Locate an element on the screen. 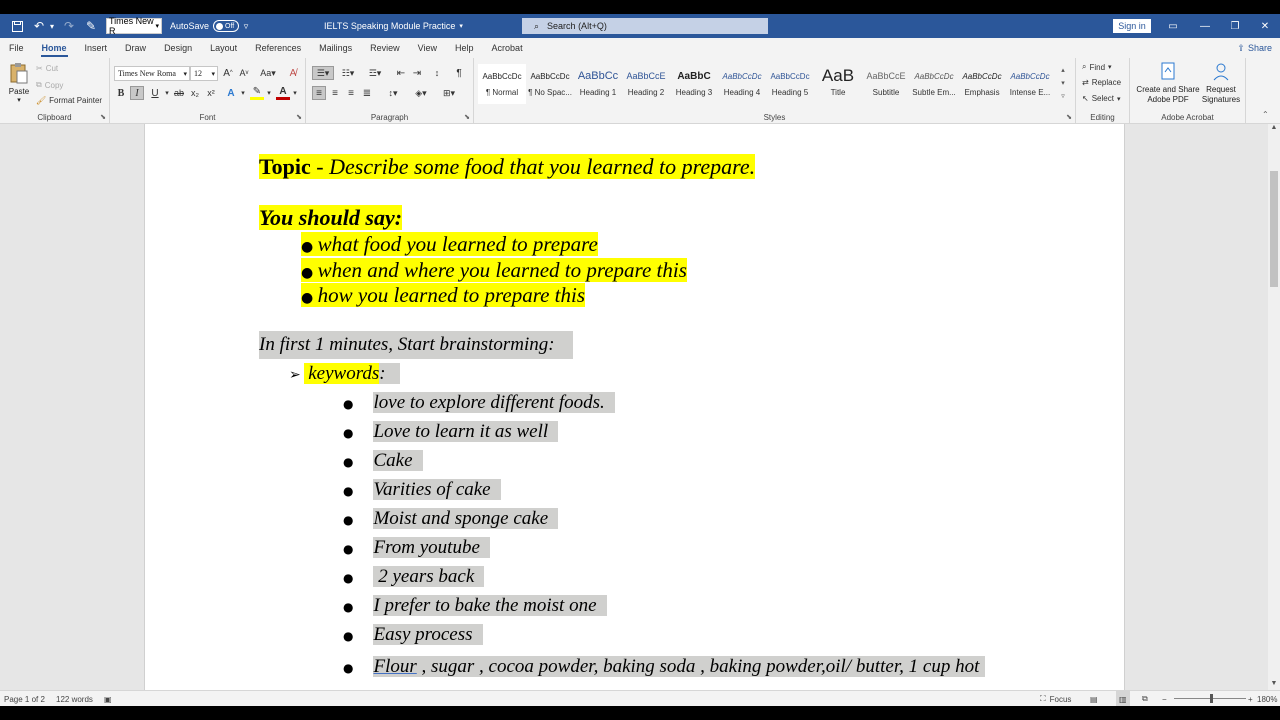  undo-dropdown-icon: ▾ is located at coordinates (54, 26).